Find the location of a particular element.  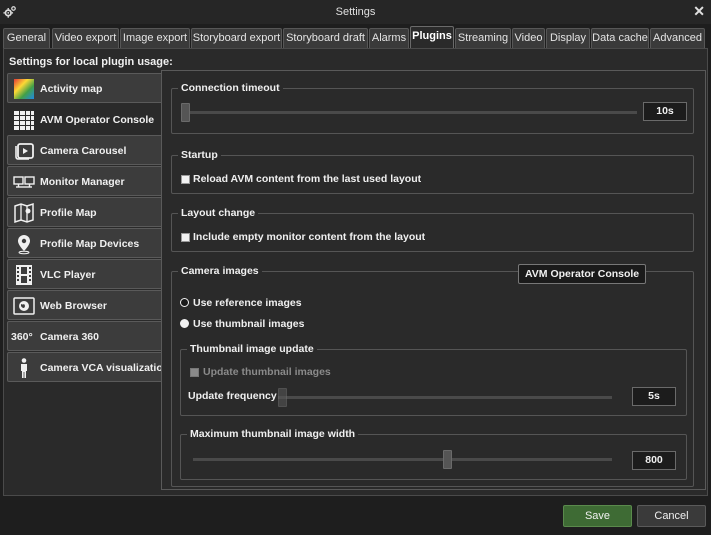

grid-icon is located at coordinates (24, 120).